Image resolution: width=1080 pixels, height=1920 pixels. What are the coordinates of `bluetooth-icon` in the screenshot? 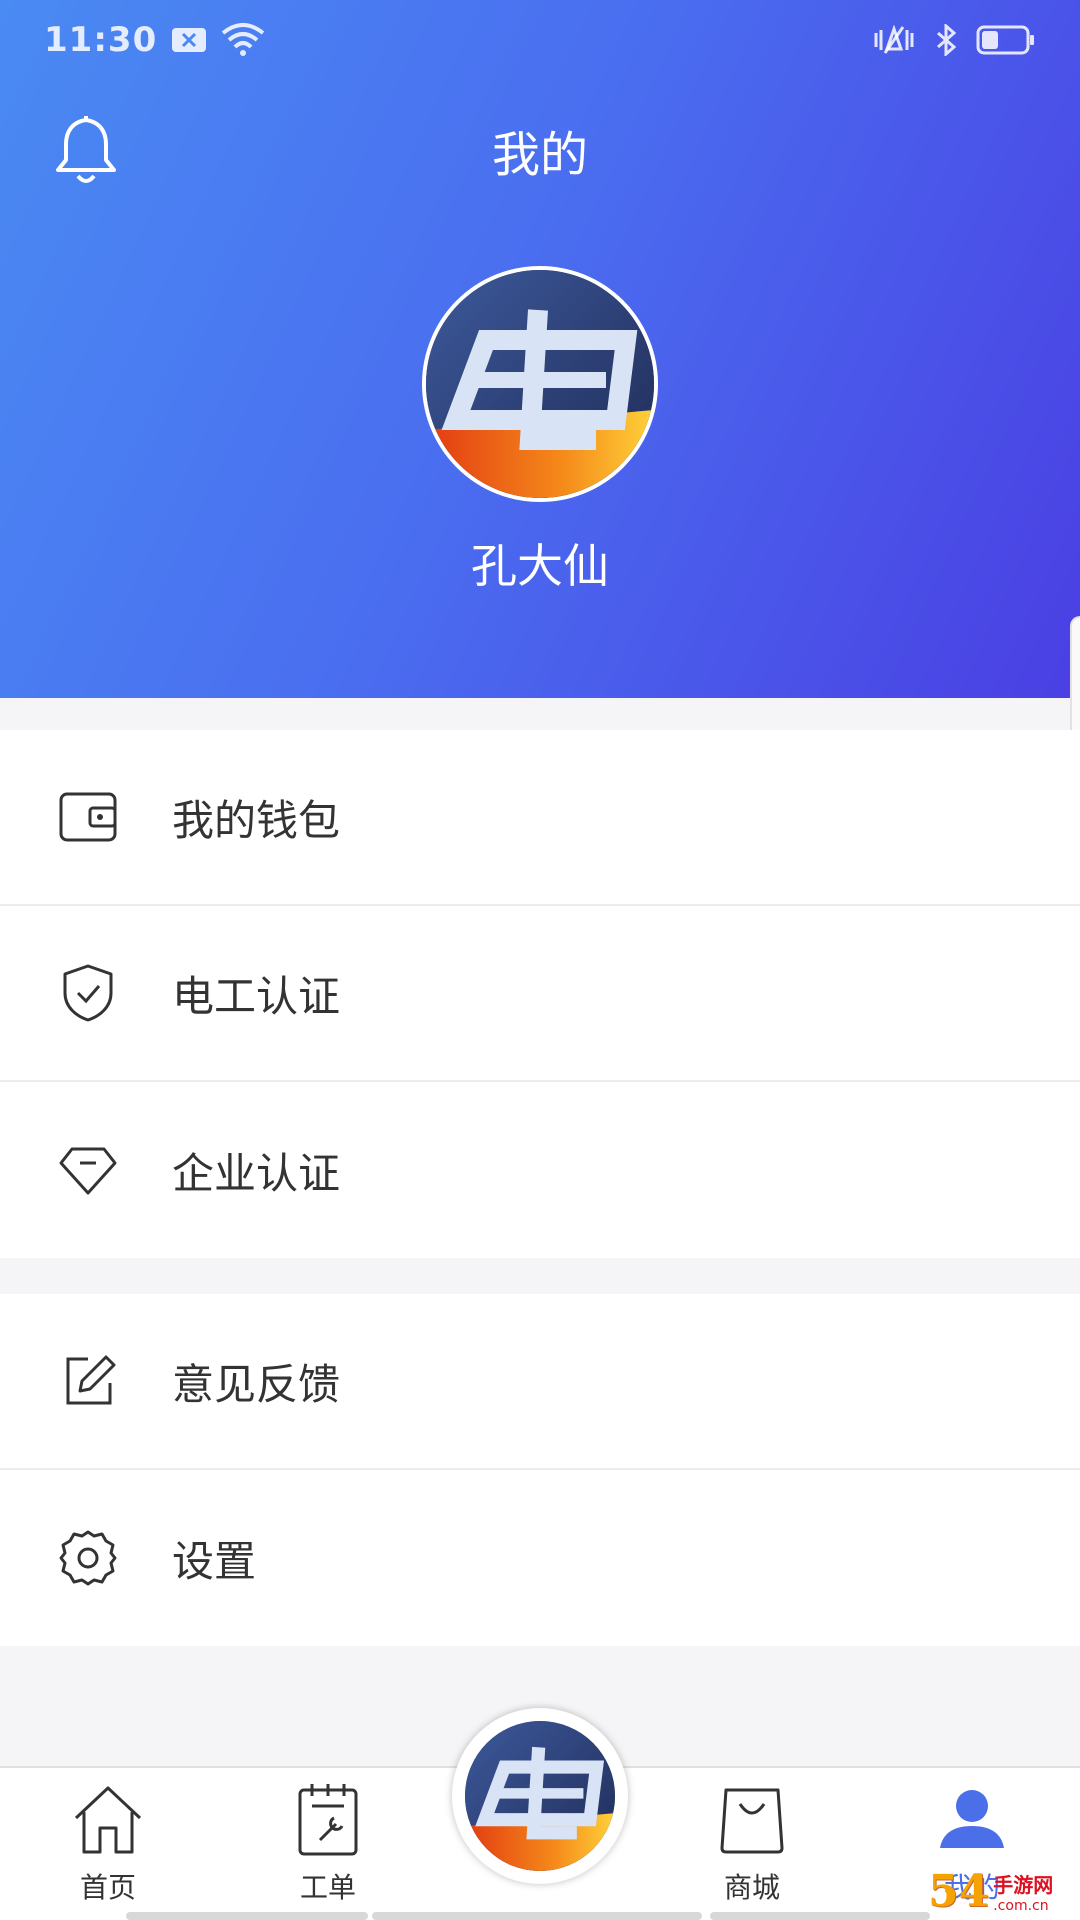 It's located at (947, 40).